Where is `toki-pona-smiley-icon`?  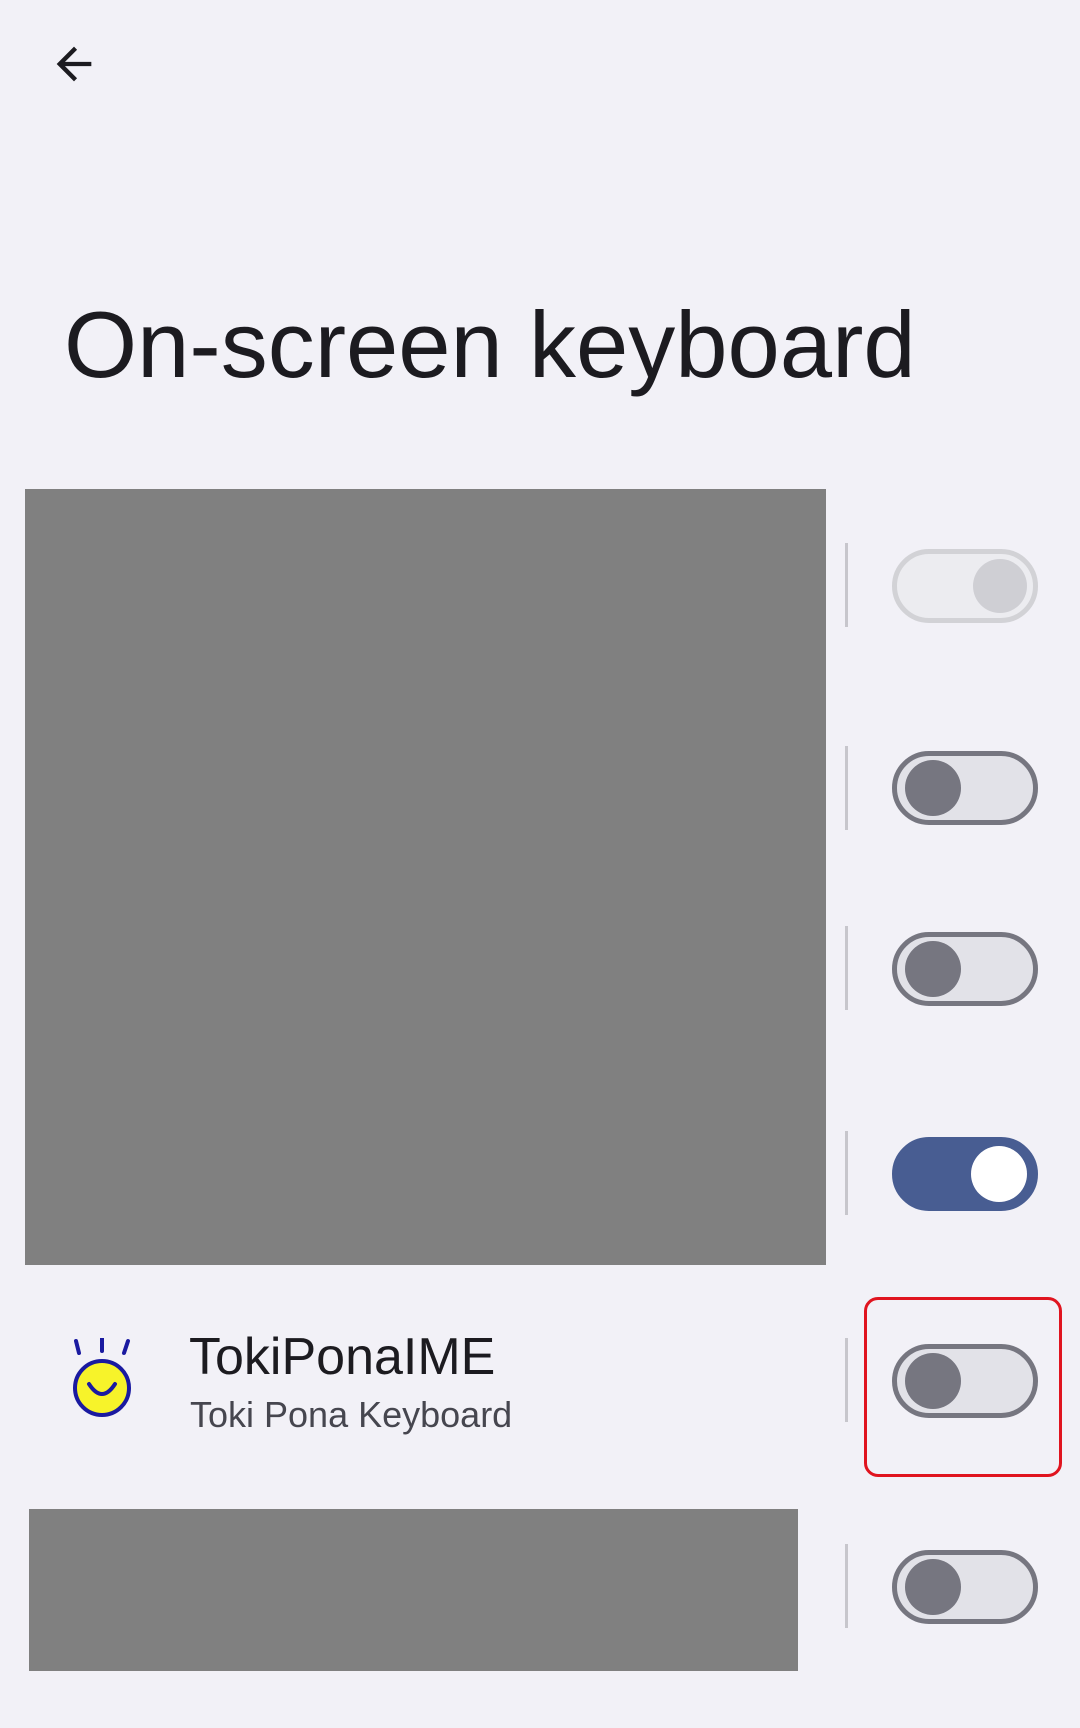 toki-pona-smiley-icon is located at coordinates (102, 1377).